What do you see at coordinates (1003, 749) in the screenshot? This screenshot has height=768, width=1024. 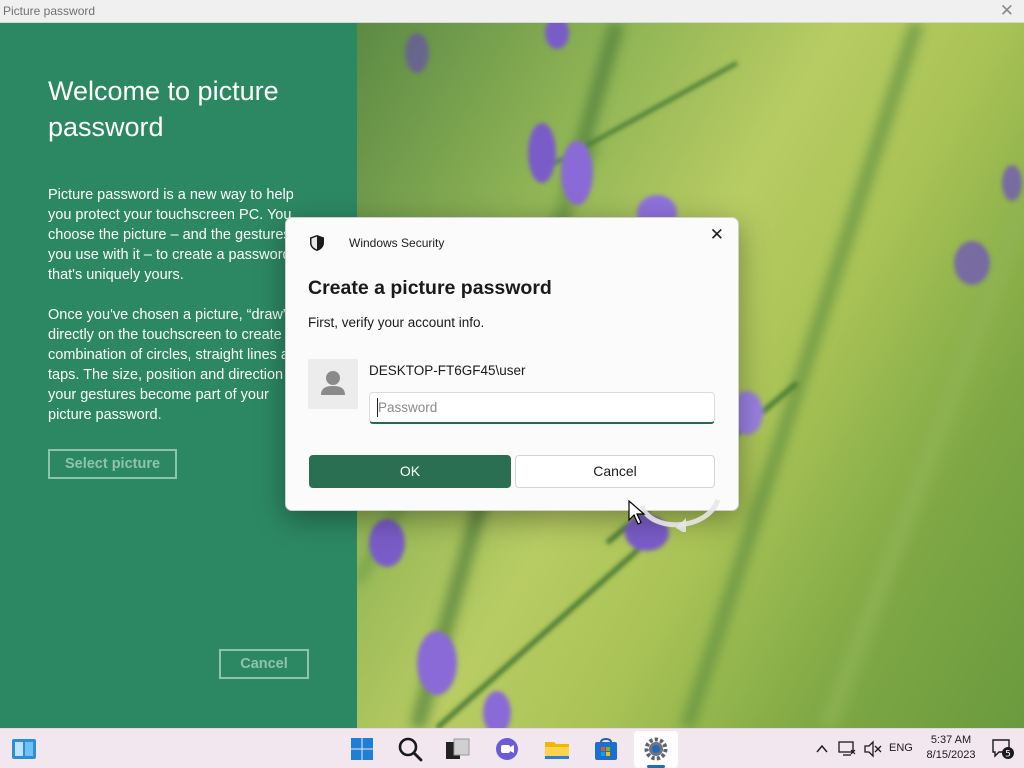 I see `notification-icon: 5` at bounding box center [1003, 749].